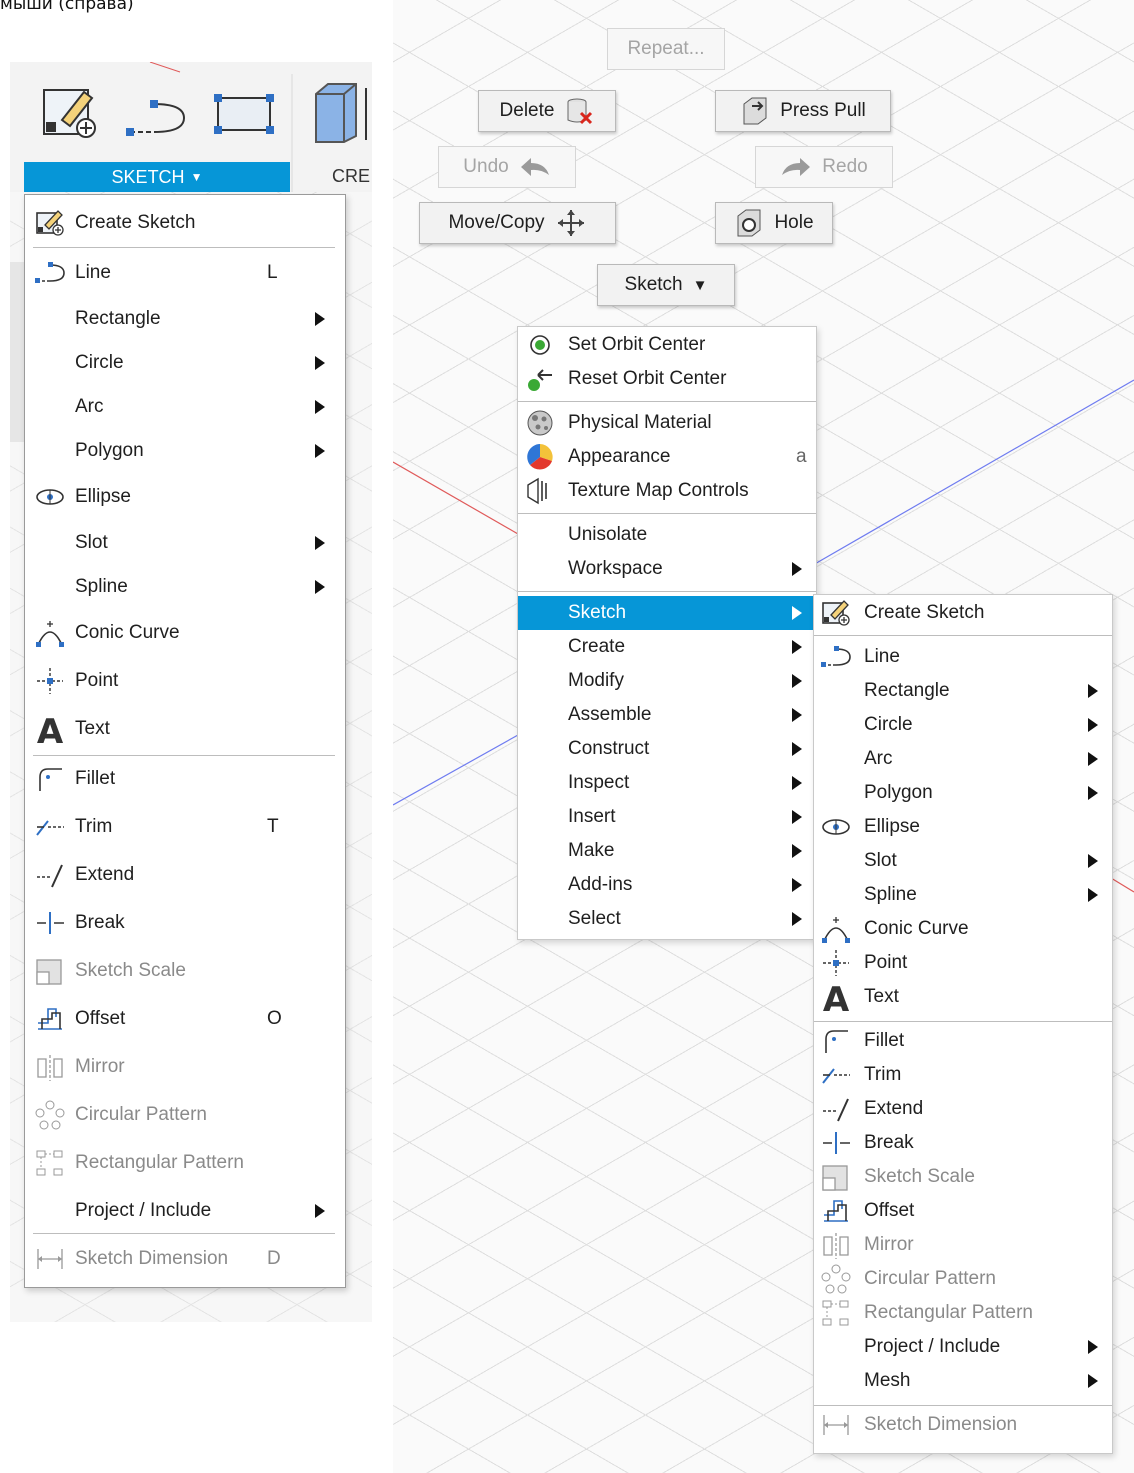  What do you see at coordinates (185, 633) in the screenshot?
I see `menu-item-conic-curve: Conic Curve` at bounding box center [185, 633].